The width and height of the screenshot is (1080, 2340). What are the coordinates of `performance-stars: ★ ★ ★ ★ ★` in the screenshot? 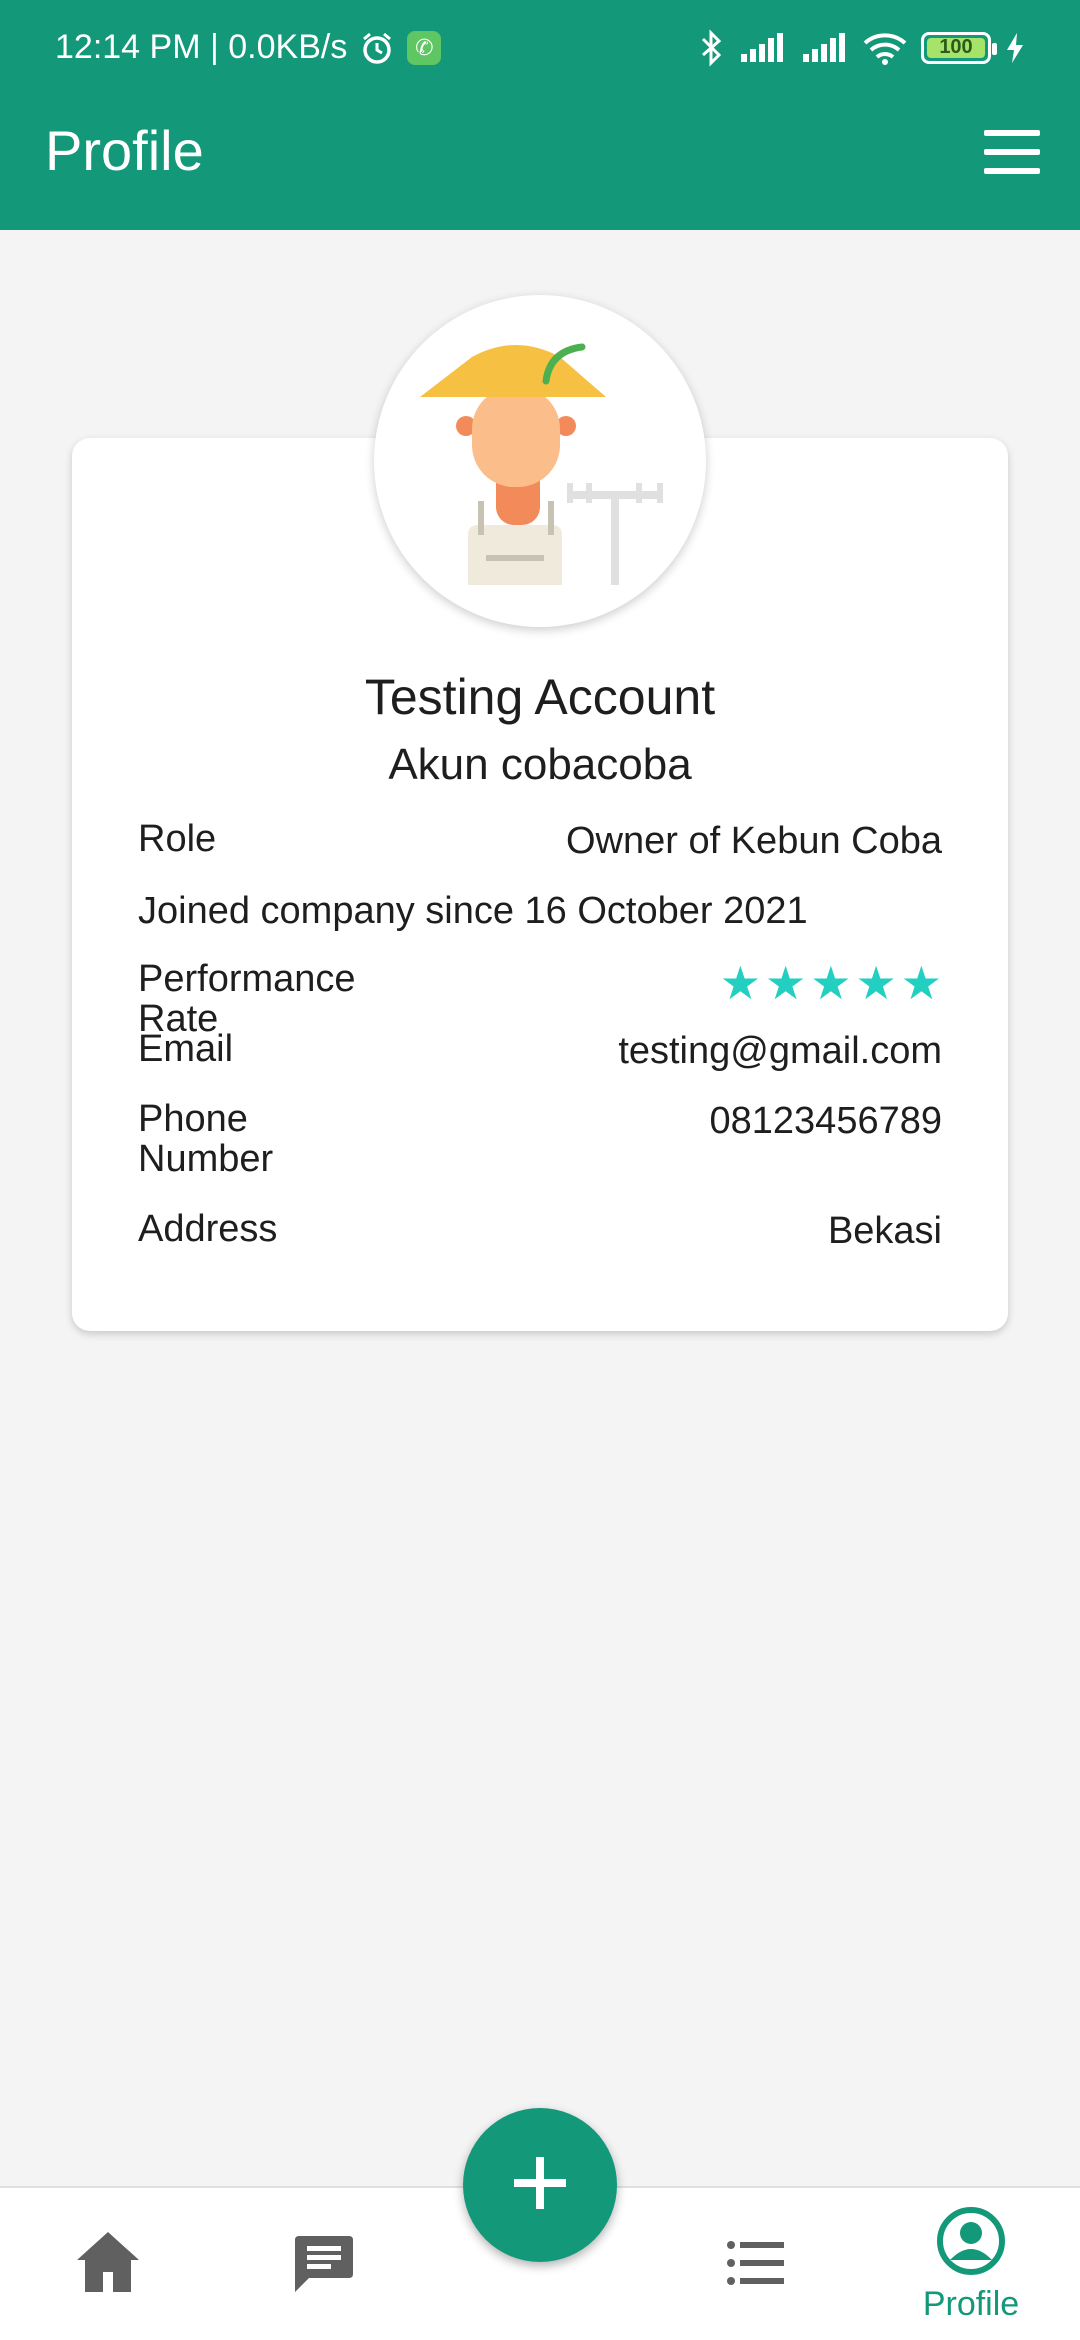 It's located at (831, 1000).